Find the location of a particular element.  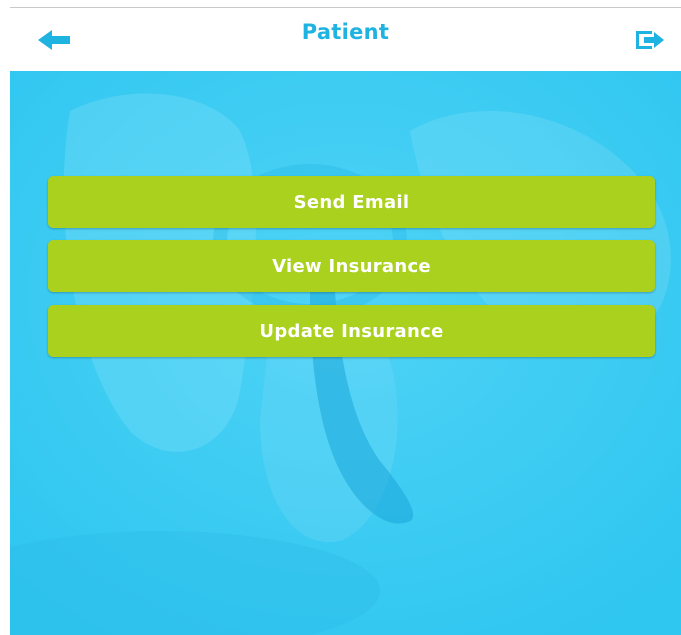

update-insurance-button: Update Insurance is located at coordinates (351, 331).